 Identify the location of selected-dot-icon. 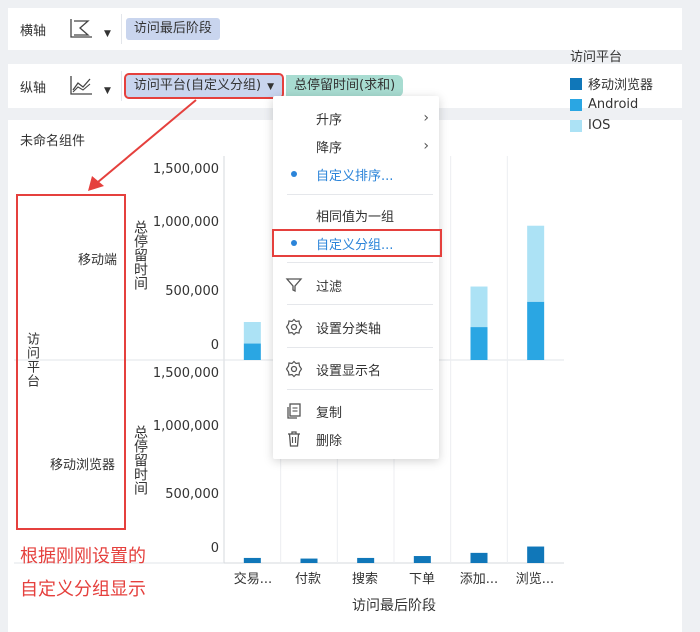
(294, 174).